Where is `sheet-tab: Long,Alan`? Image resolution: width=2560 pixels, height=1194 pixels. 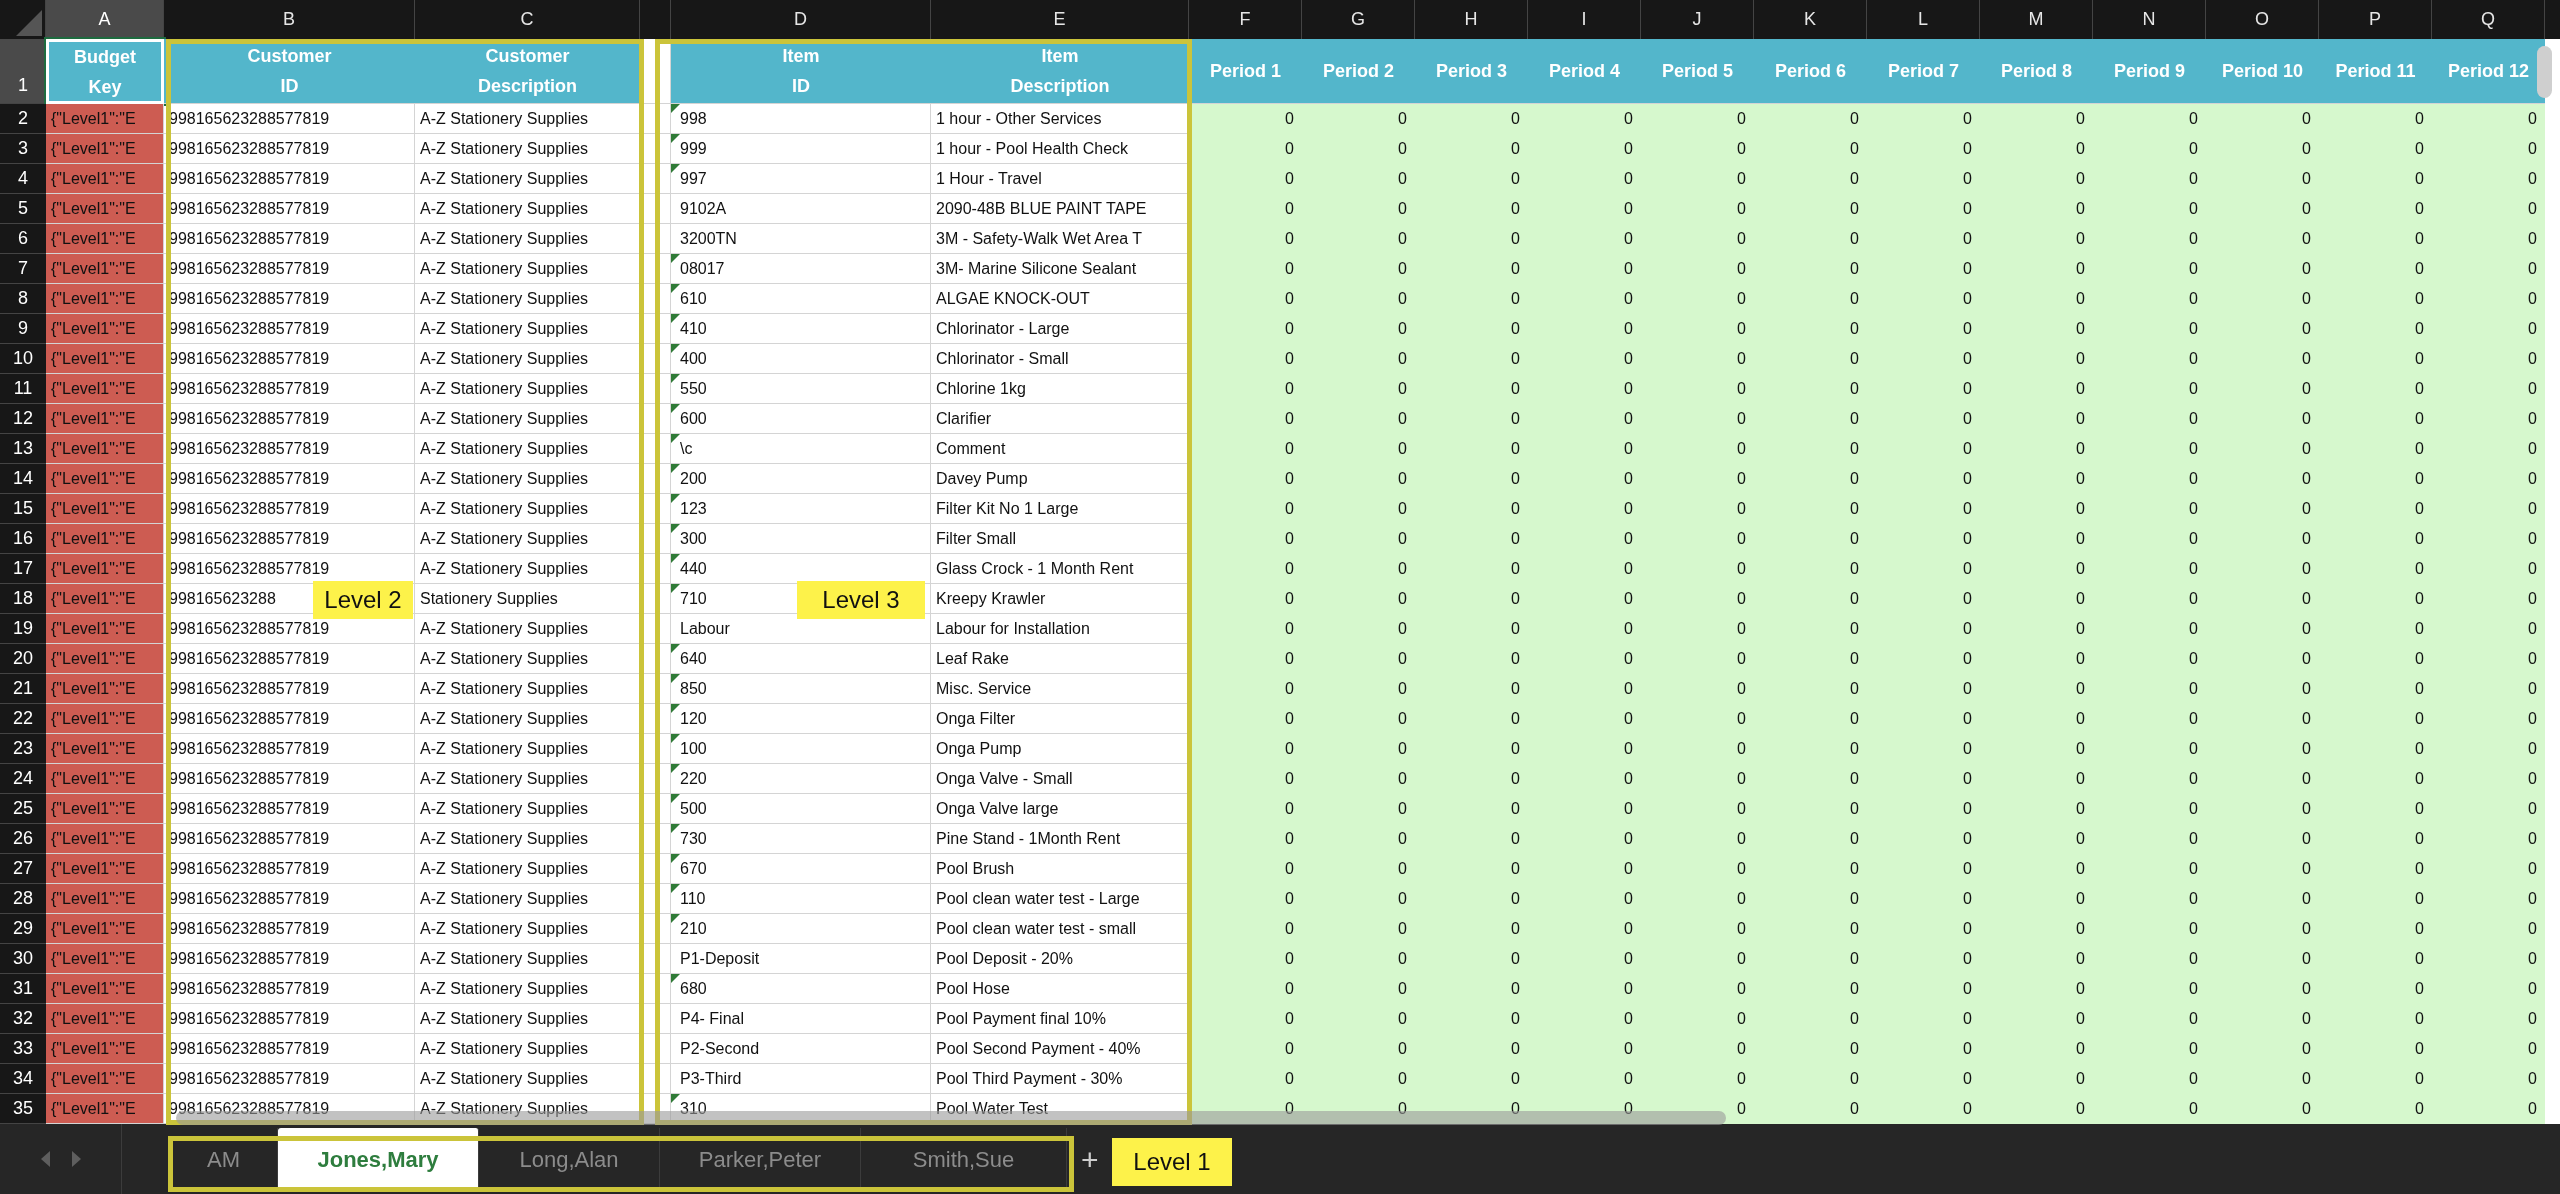 sheet-tab: Long,Alan is located at coordinates (569, 1159).